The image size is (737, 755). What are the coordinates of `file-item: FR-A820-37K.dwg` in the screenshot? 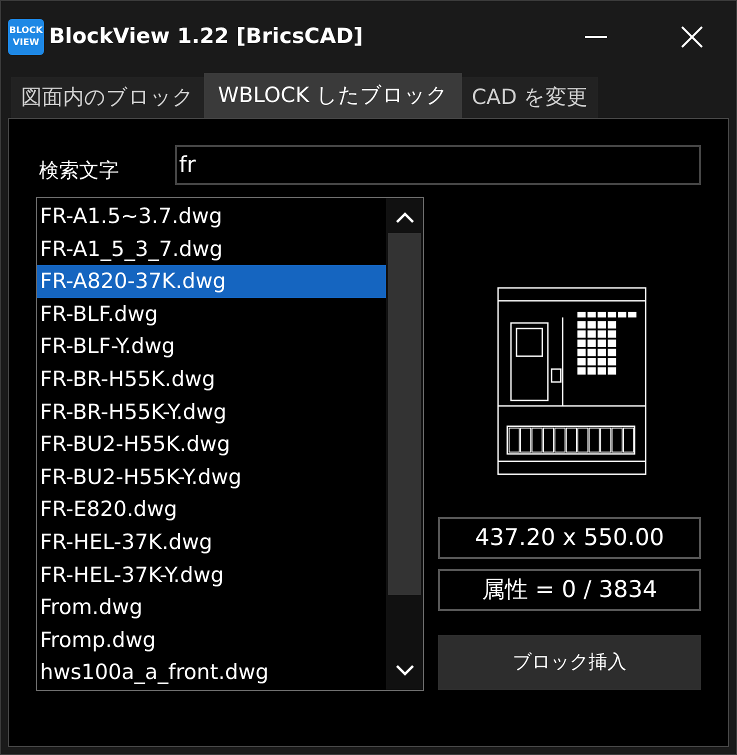 It's located at (211, 281).